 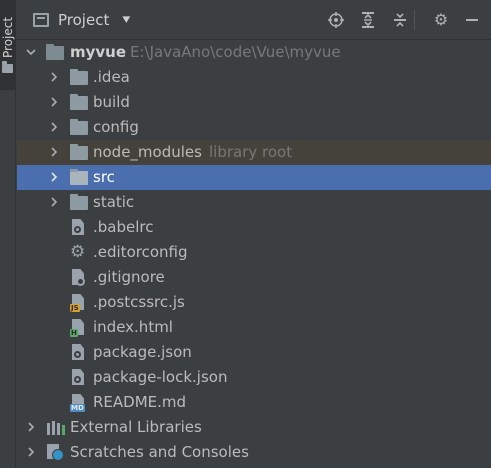 I want to click on project-header: Project ▾ ⚙, so click(x=254, y=20).